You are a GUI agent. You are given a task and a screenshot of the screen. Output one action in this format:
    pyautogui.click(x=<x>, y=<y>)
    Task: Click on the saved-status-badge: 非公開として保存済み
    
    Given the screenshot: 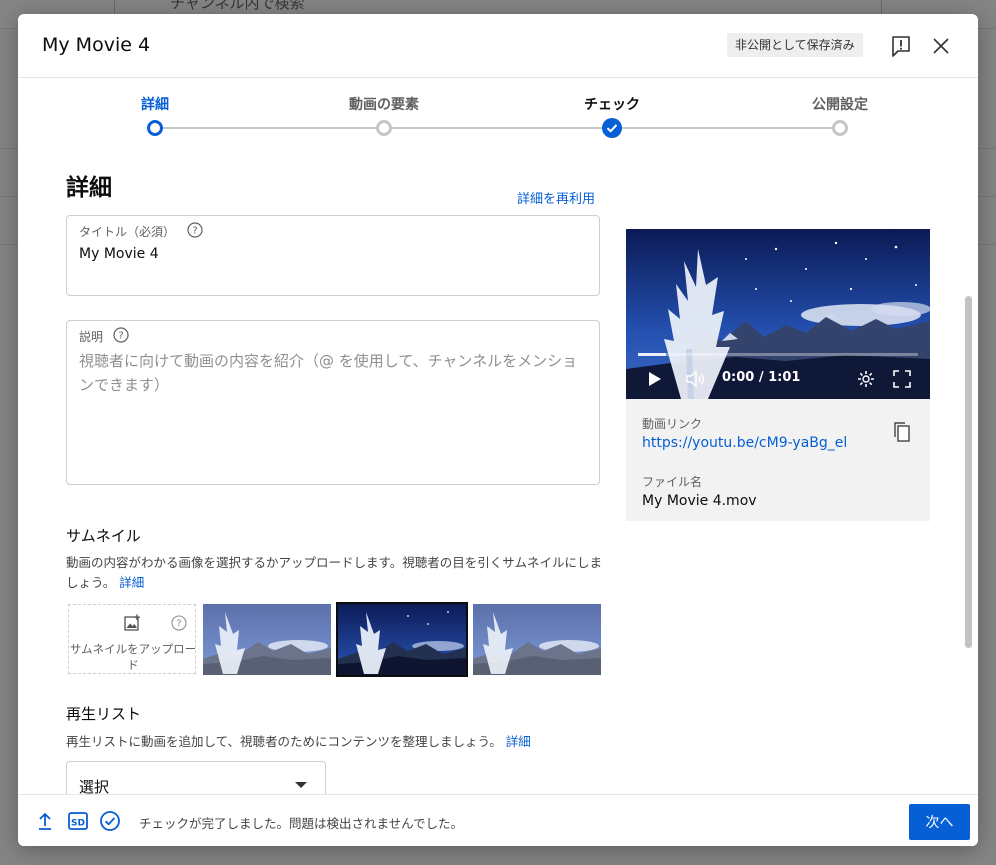 What is the action you would take?
    pyautogui.click(x=795, y=45)
    